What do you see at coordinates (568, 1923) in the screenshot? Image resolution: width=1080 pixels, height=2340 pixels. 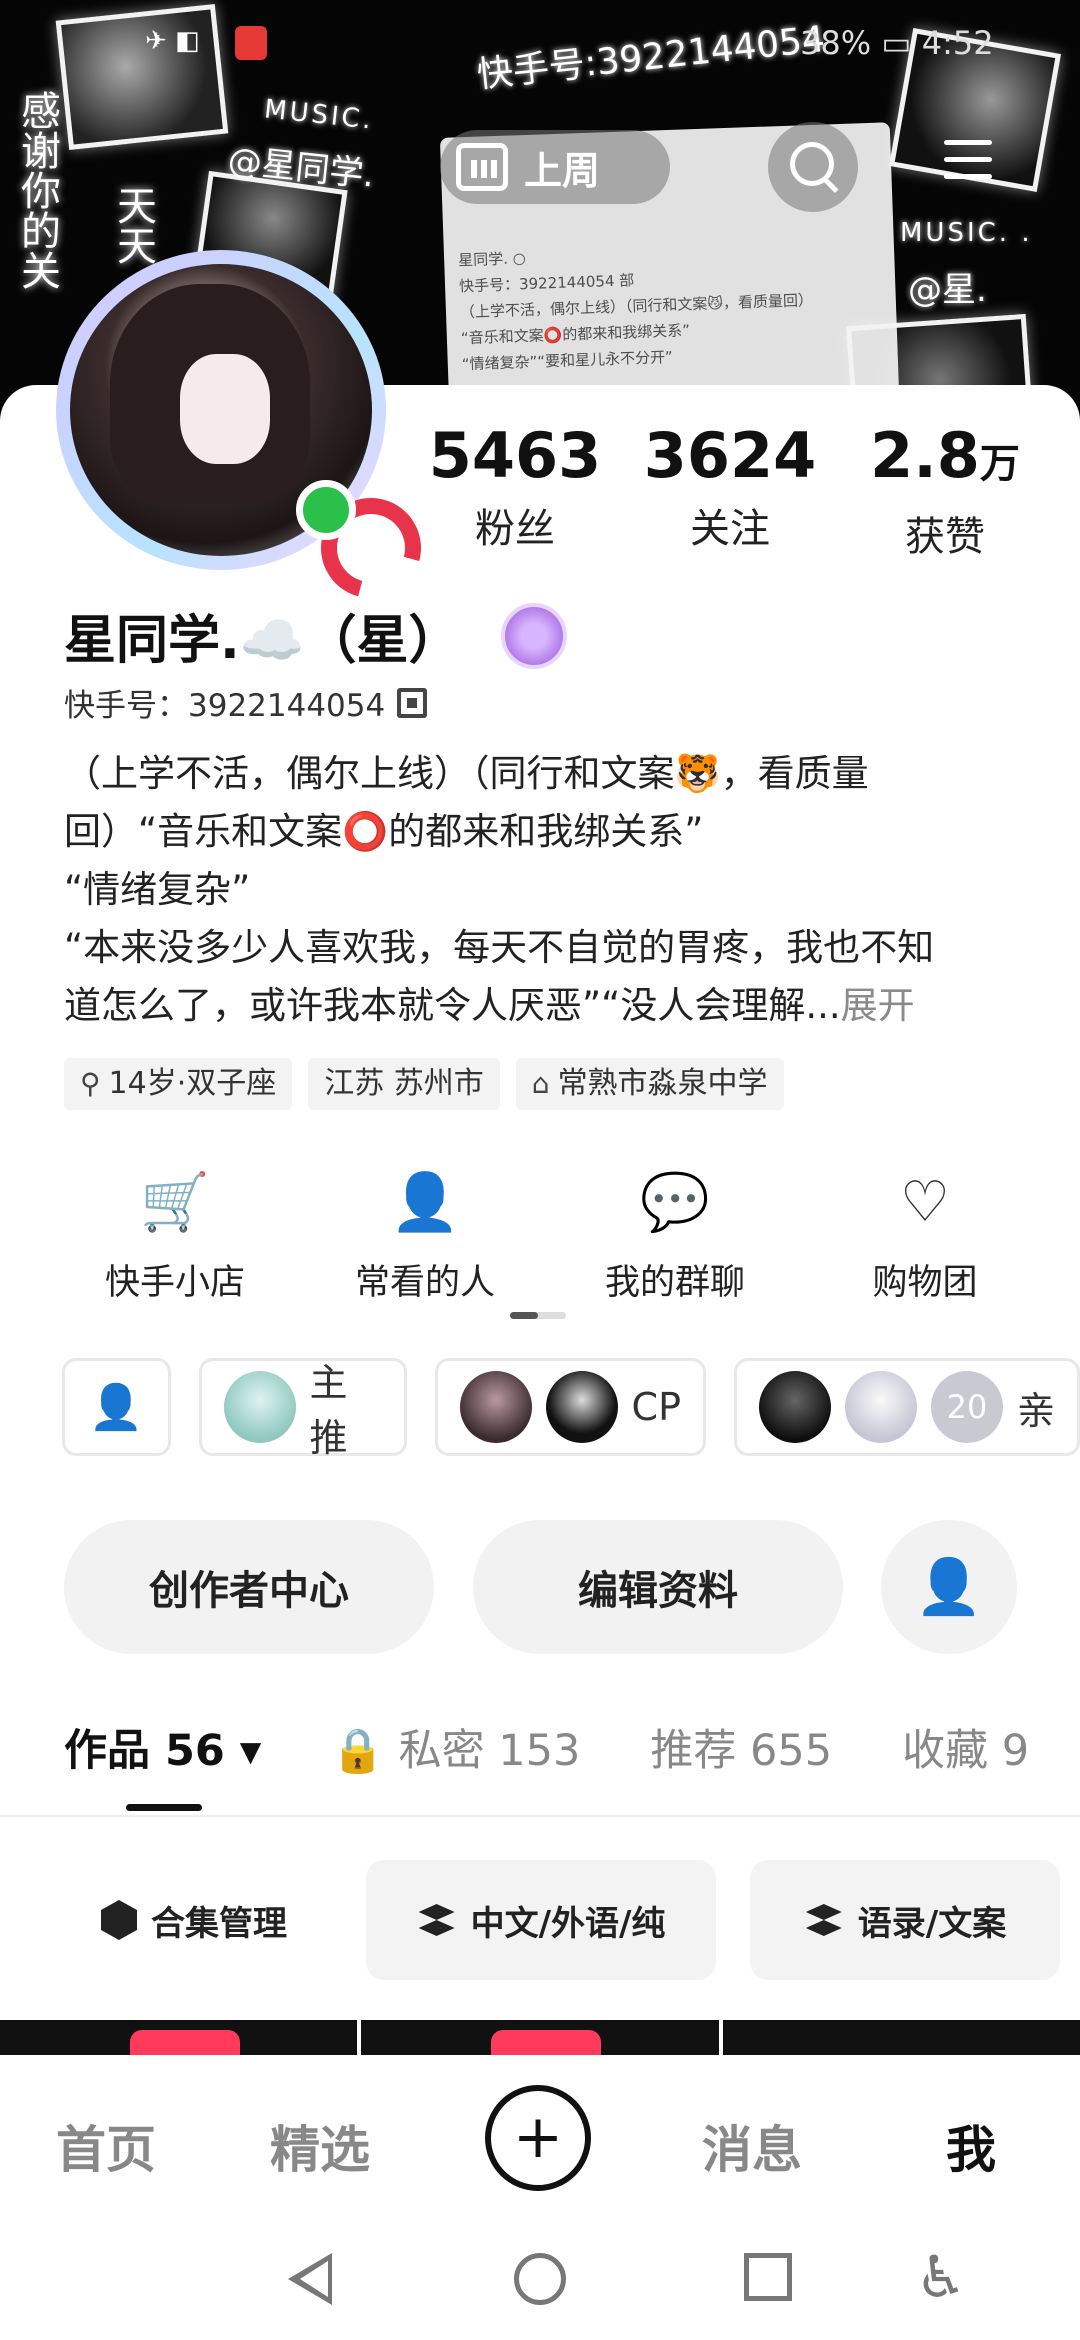 I see `collection-label: 中文/外语/纯` at bounding box center [568, 1923].